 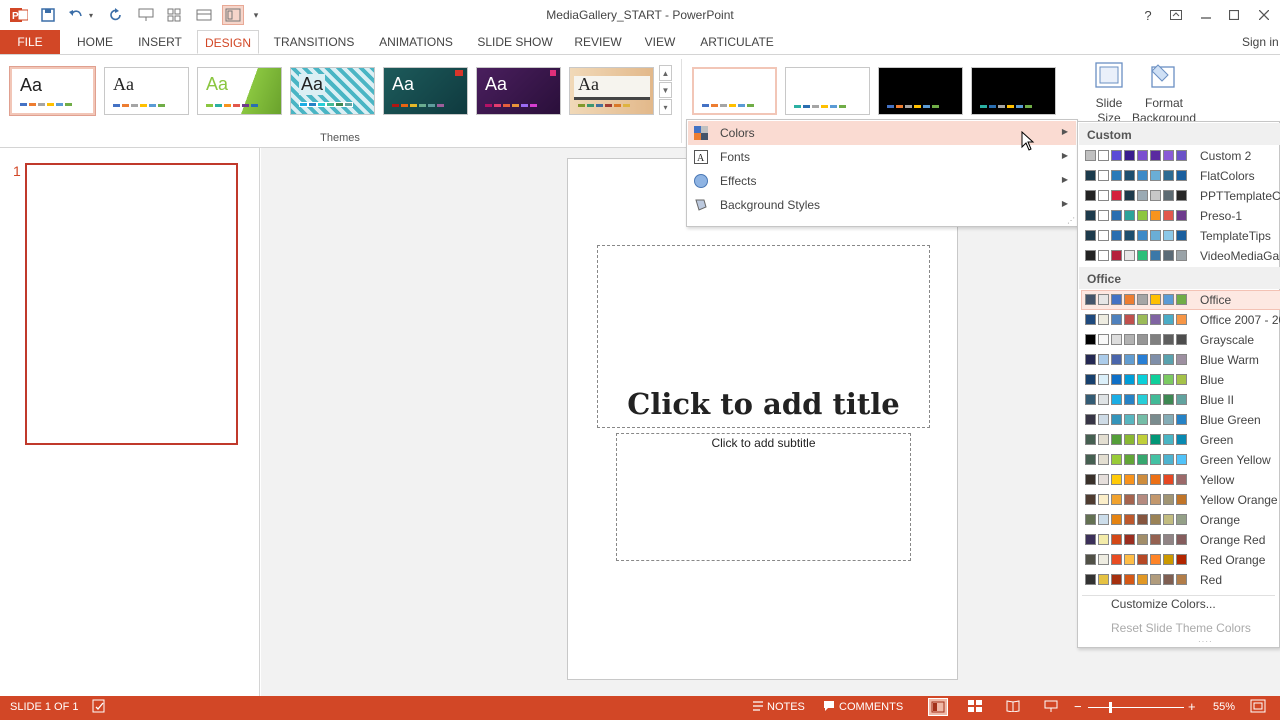 What do you see at coordinates (1181, 480) in the screenshot?
I see `color-scheme-item: Yellow` at bounding box center [1181, 480].